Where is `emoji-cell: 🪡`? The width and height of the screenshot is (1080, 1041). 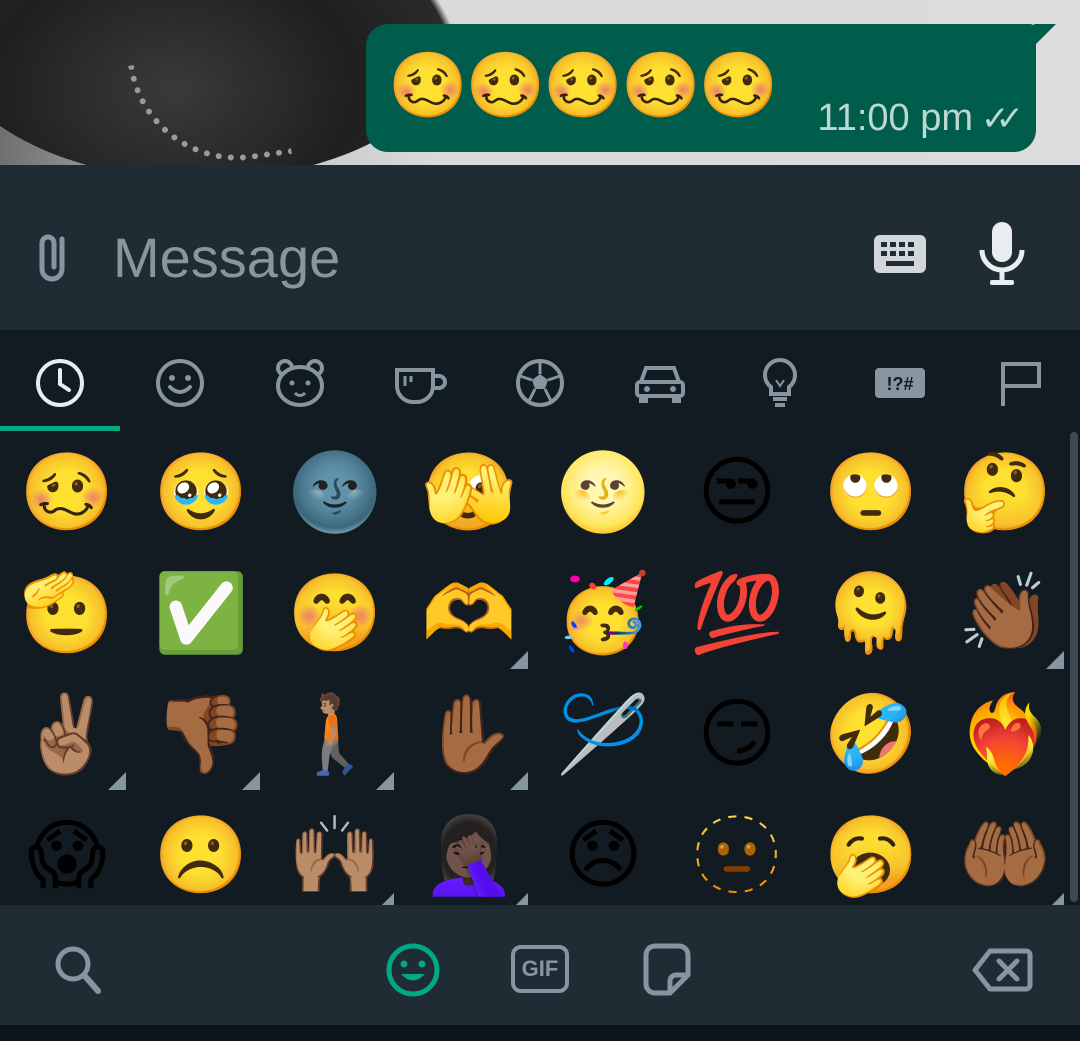
emoji-cell: 🪡 is located at coordinates (603, 734).